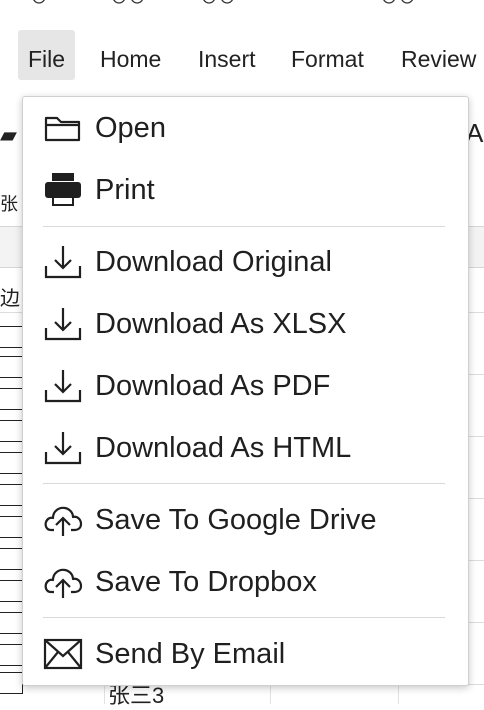 The image size is (484, 710). I want to click on menu-item-save-google-drive: Save To Google Drive, so click(245, 520).